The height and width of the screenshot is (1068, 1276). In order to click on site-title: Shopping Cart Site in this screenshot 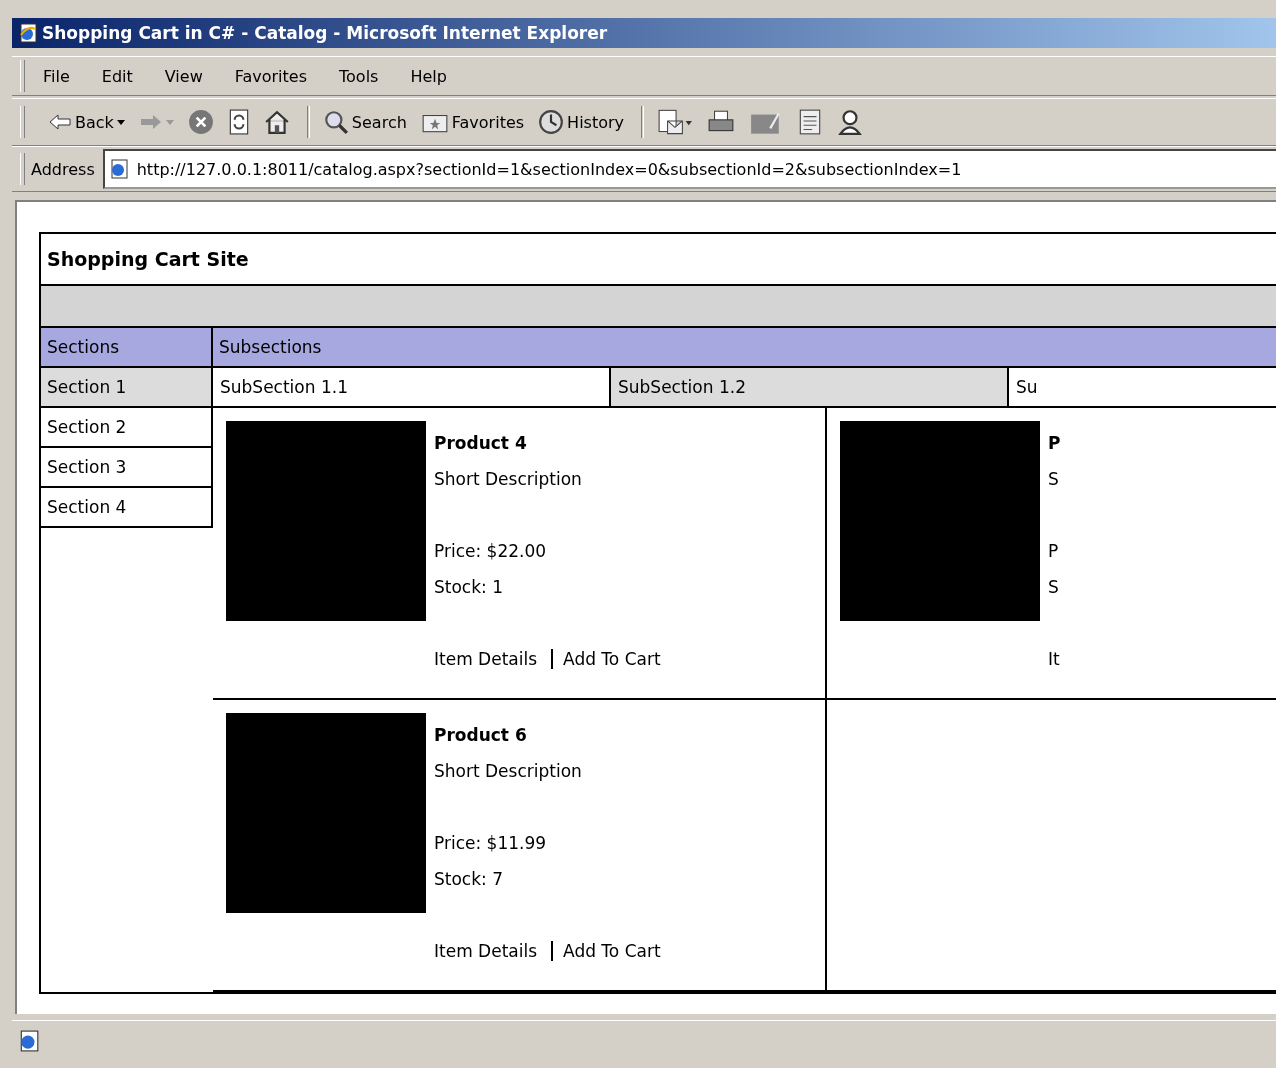, I will do `click(148, 259)`.